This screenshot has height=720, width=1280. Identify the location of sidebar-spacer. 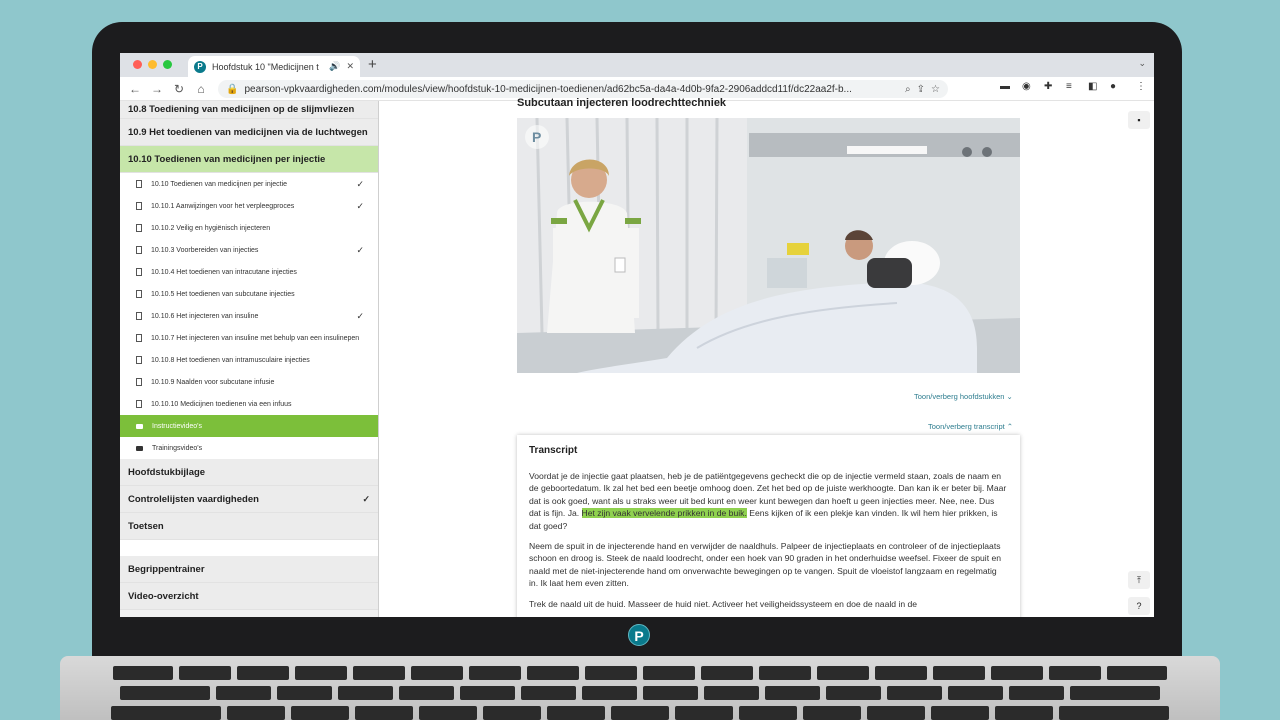
(249, 548).